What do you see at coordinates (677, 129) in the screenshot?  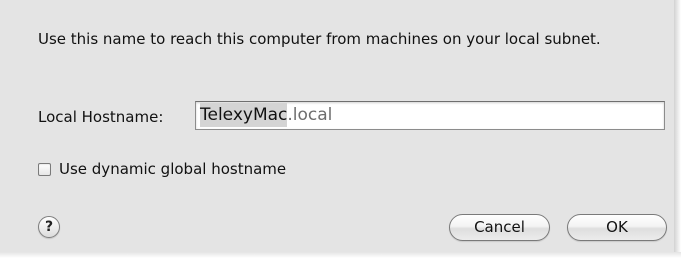 I see `sheet-right-edge` at bounding box center [677, 129].